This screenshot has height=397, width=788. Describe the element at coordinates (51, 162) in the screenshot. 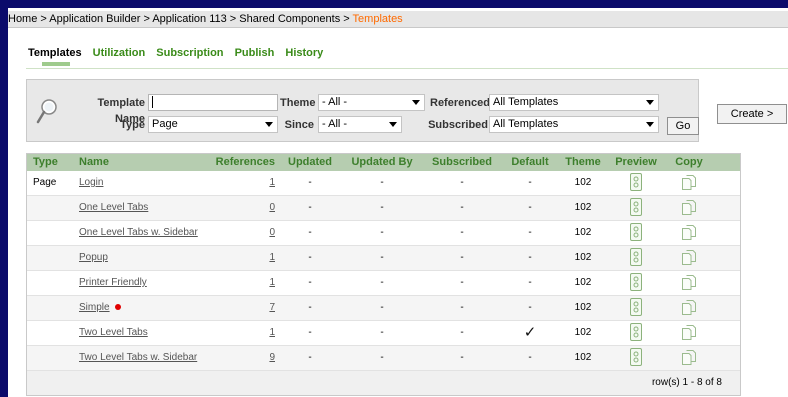

I see `column-header-type: Type` at that location.